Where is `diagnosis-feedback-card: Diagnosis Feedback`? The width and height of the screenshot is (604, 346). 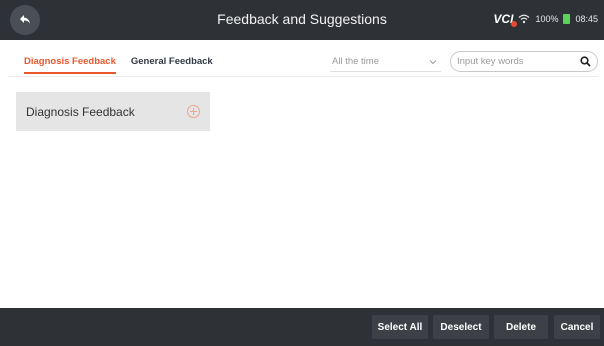 diagnosis-feedback-card: Diagnosis Feedback is located at coordinates (113, 111).